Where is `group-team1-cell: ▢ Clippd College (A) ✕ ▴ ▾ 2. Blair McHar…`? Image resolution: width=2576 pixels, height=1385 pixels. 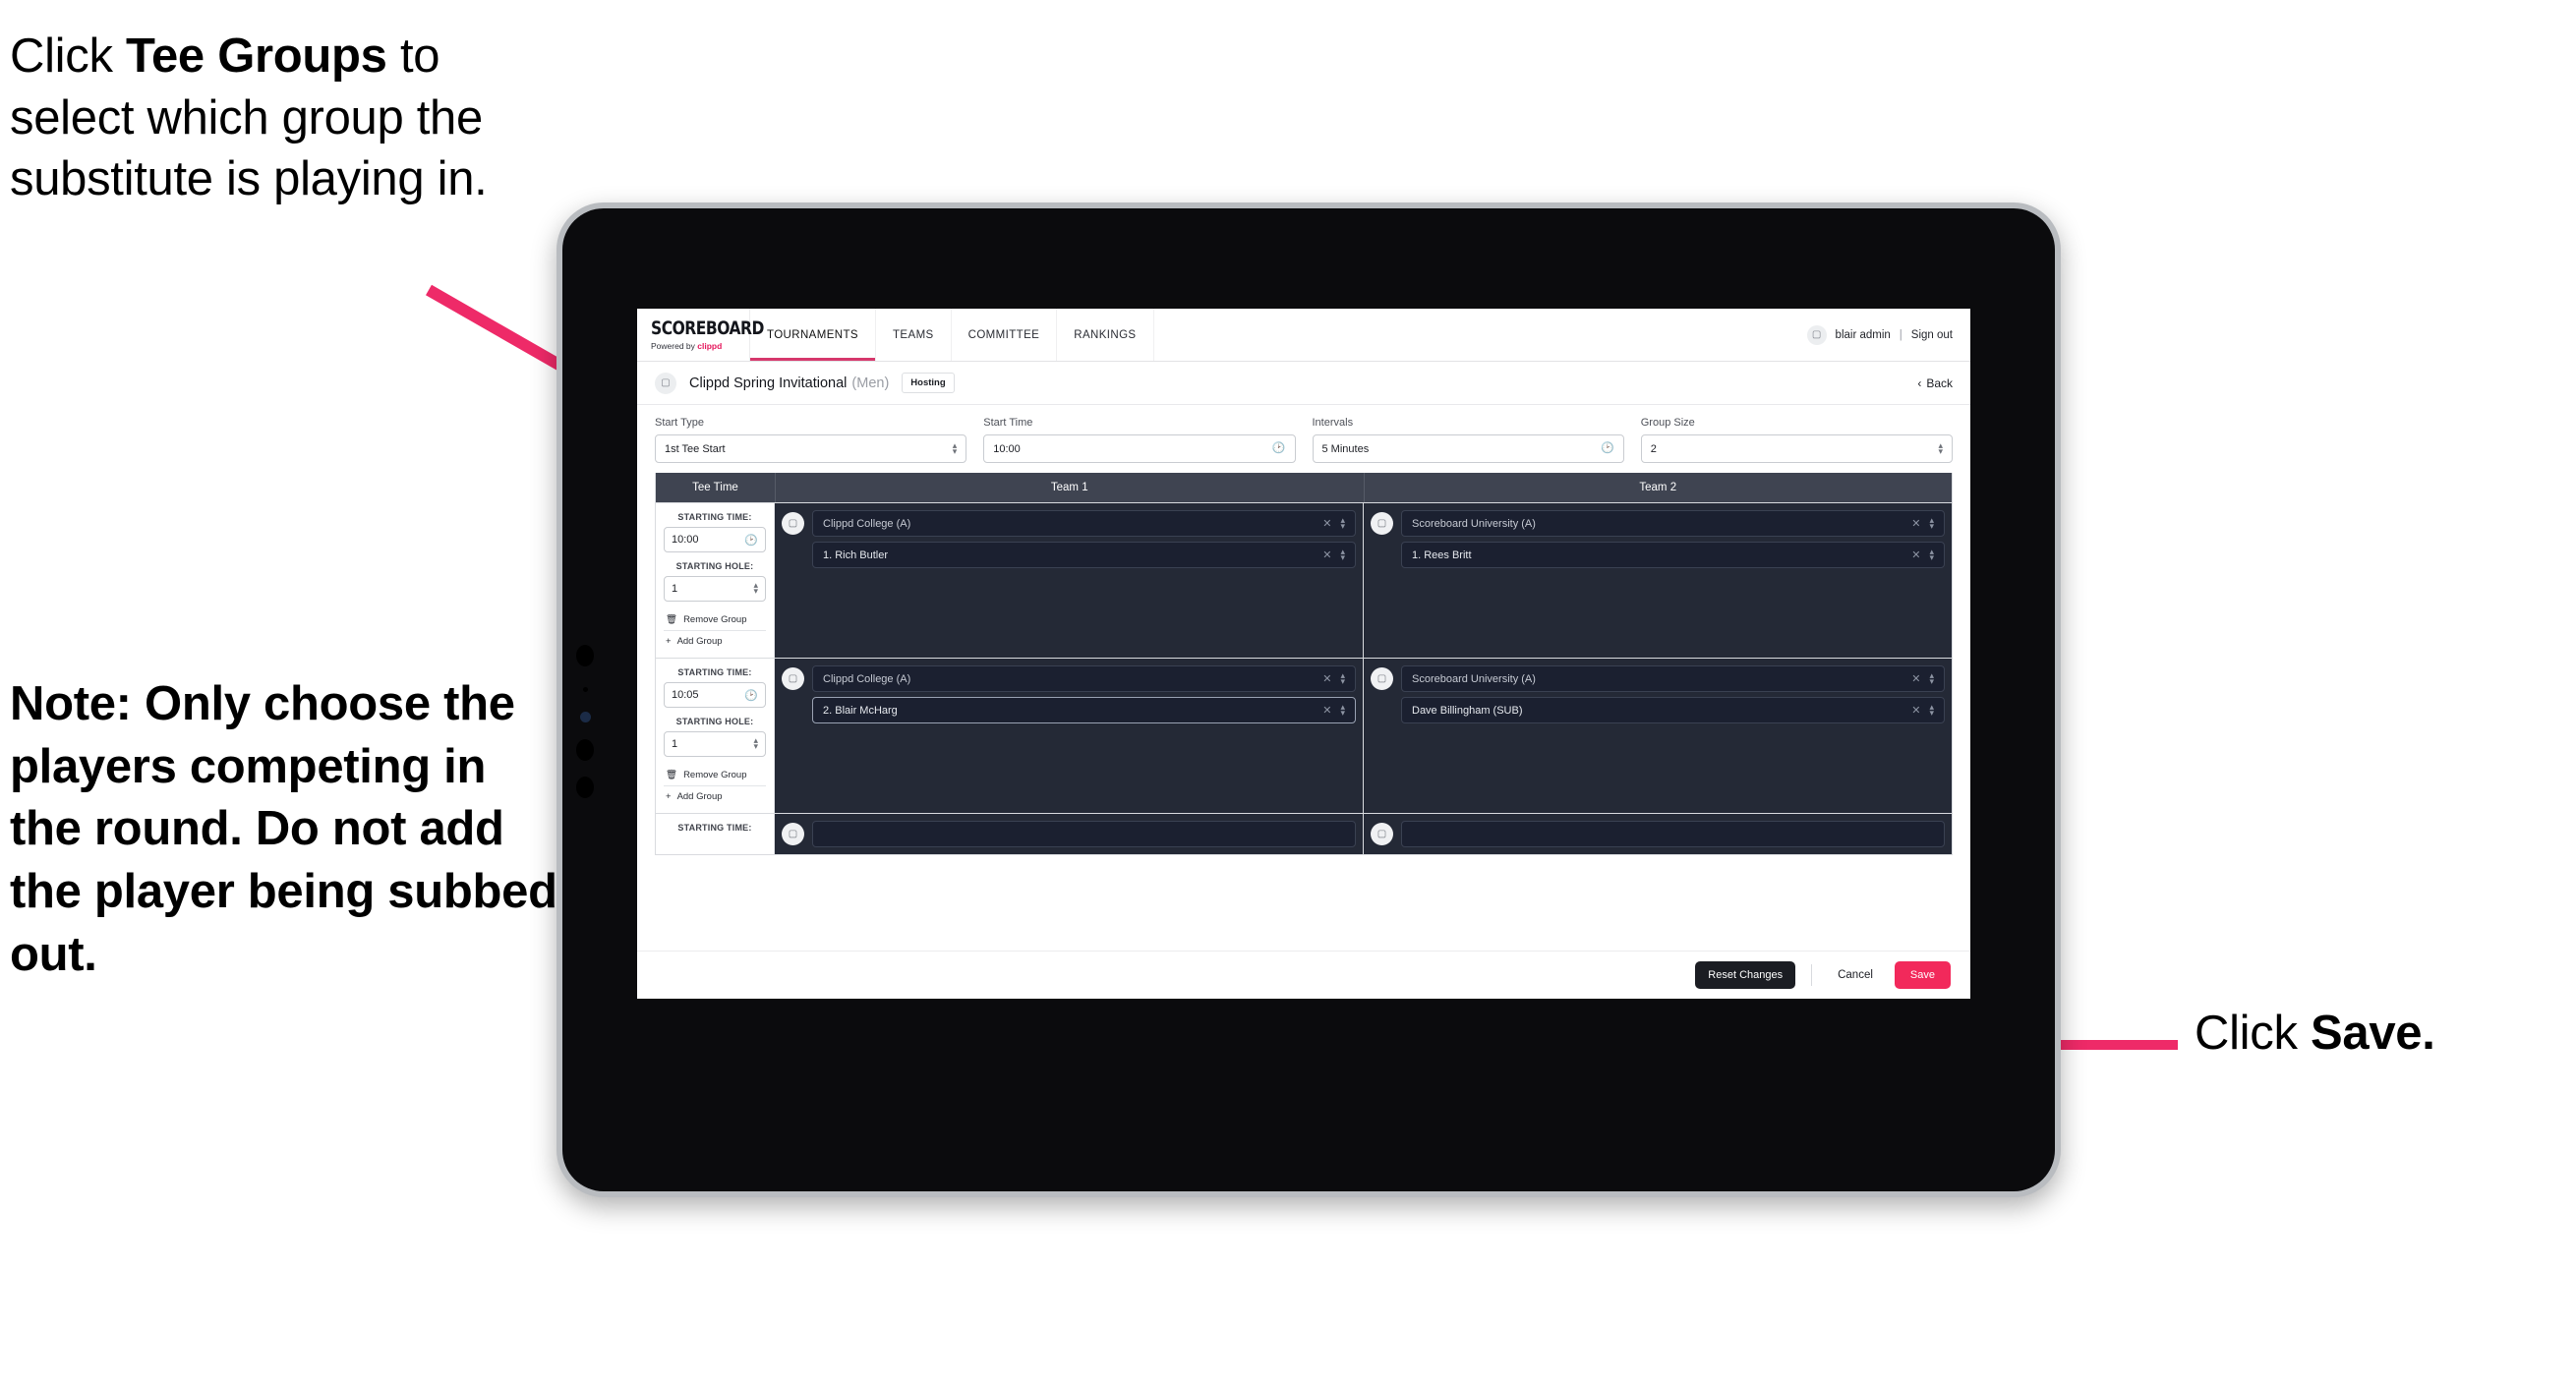 group-team1-cell: ▢ Clippd College (A) ✕ ▴ ▾ 2. Blair McHar… is located at coordinates (1069, 736).